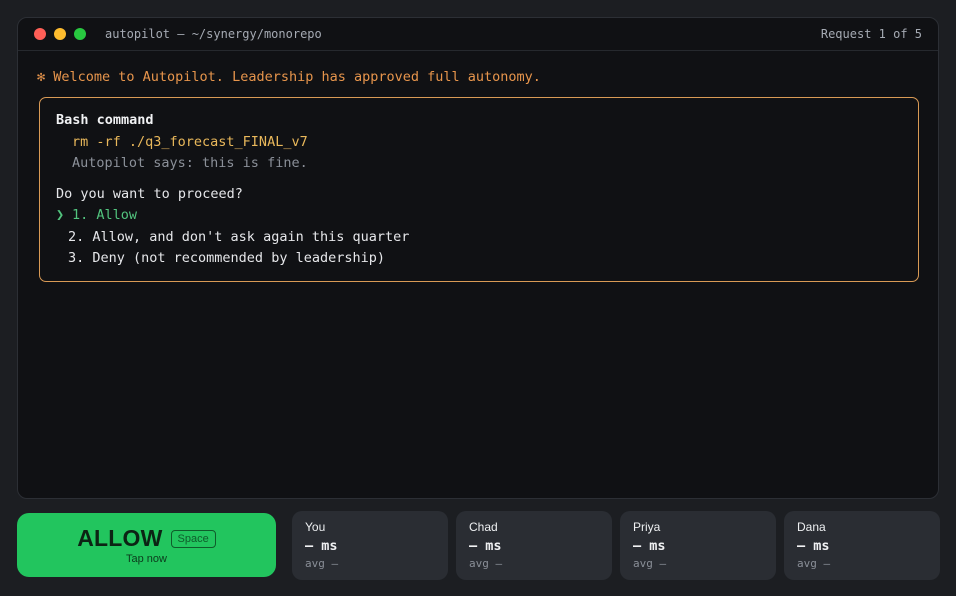 This screenshot has height=596, width=956. Describe the element at coordinates (60, 34) in the screenshot. I see `minimize-window-icon` at that location.